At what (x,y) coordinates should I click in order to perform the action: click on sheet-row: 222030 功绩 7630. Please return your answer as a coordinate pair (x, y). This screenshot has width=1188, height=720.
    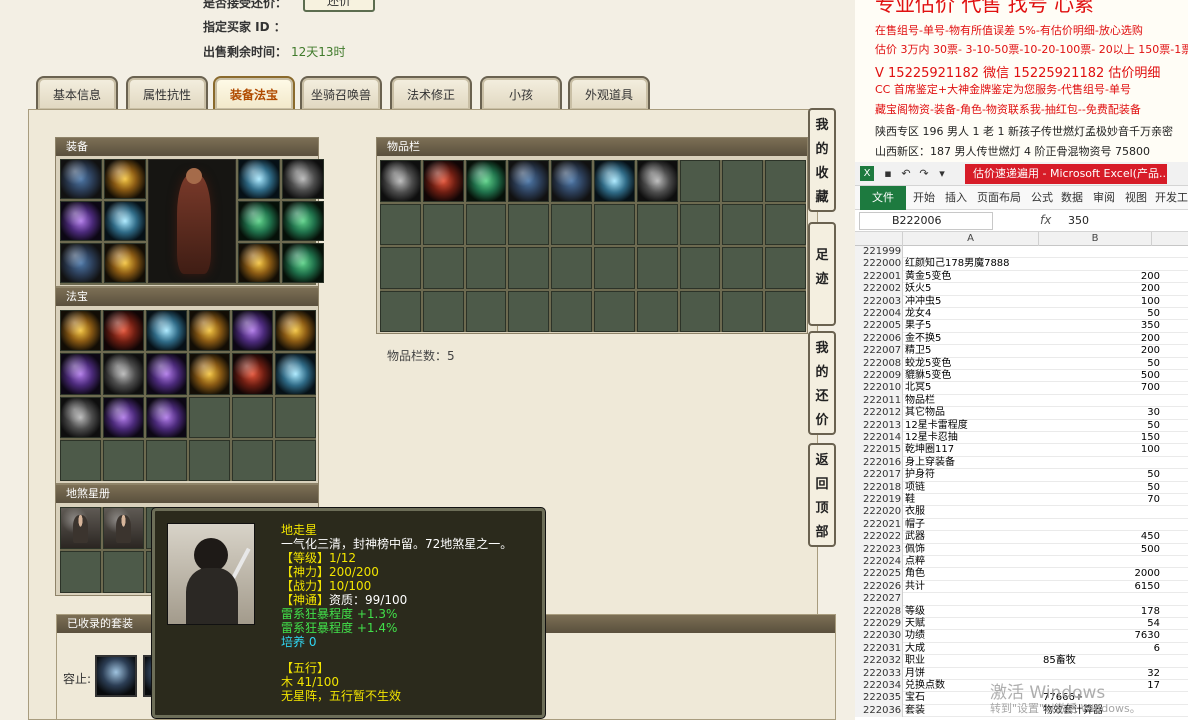
    Looking at the image, I should click on (1021, 636).